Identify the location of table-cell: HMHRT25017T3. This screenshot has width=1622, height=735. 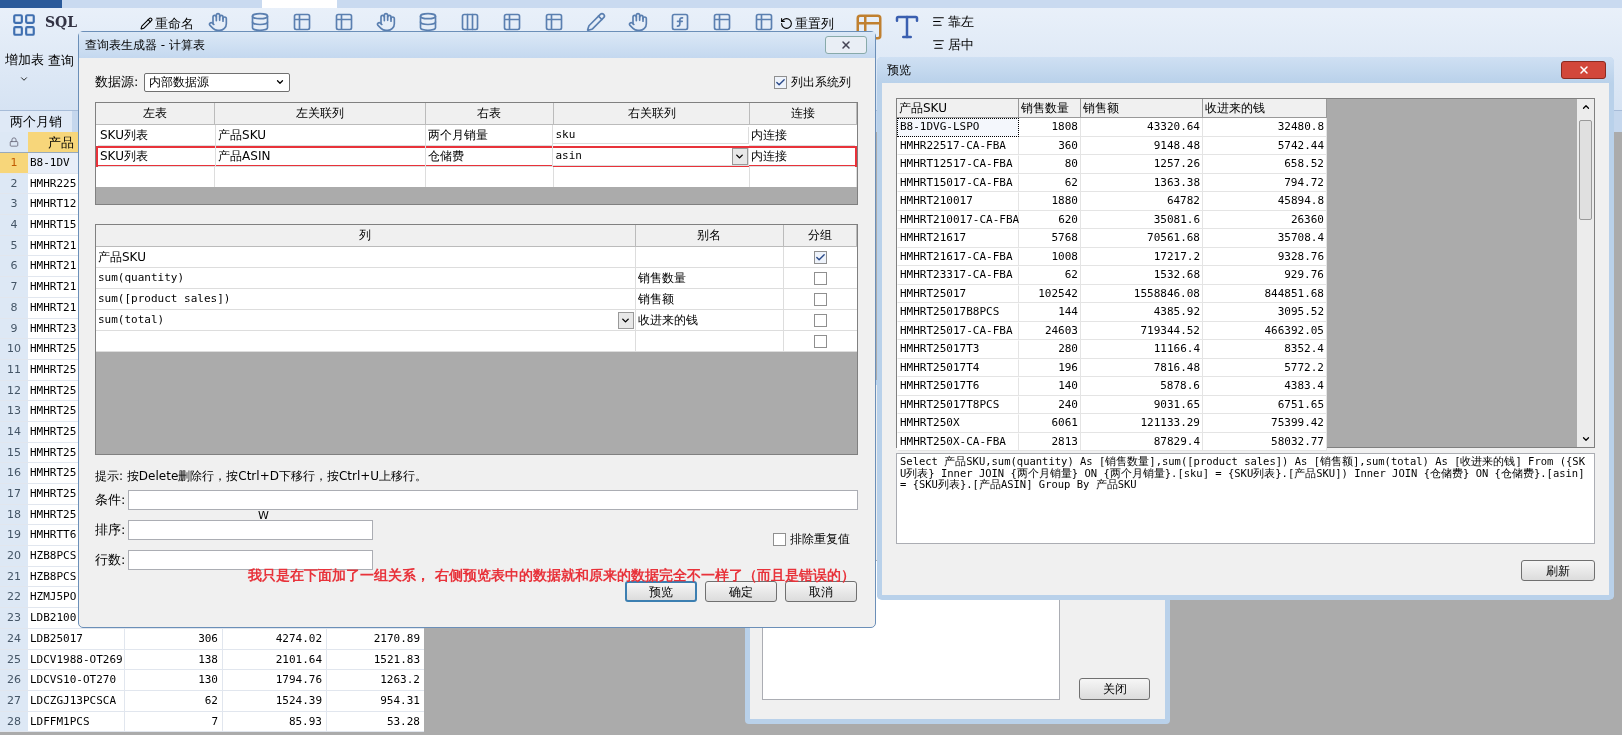
(958, 349).